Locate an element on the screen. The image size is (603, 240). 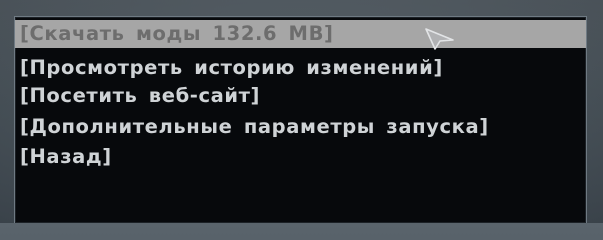
back-menu-item: [Назад] is located at coordinates (66, 157).